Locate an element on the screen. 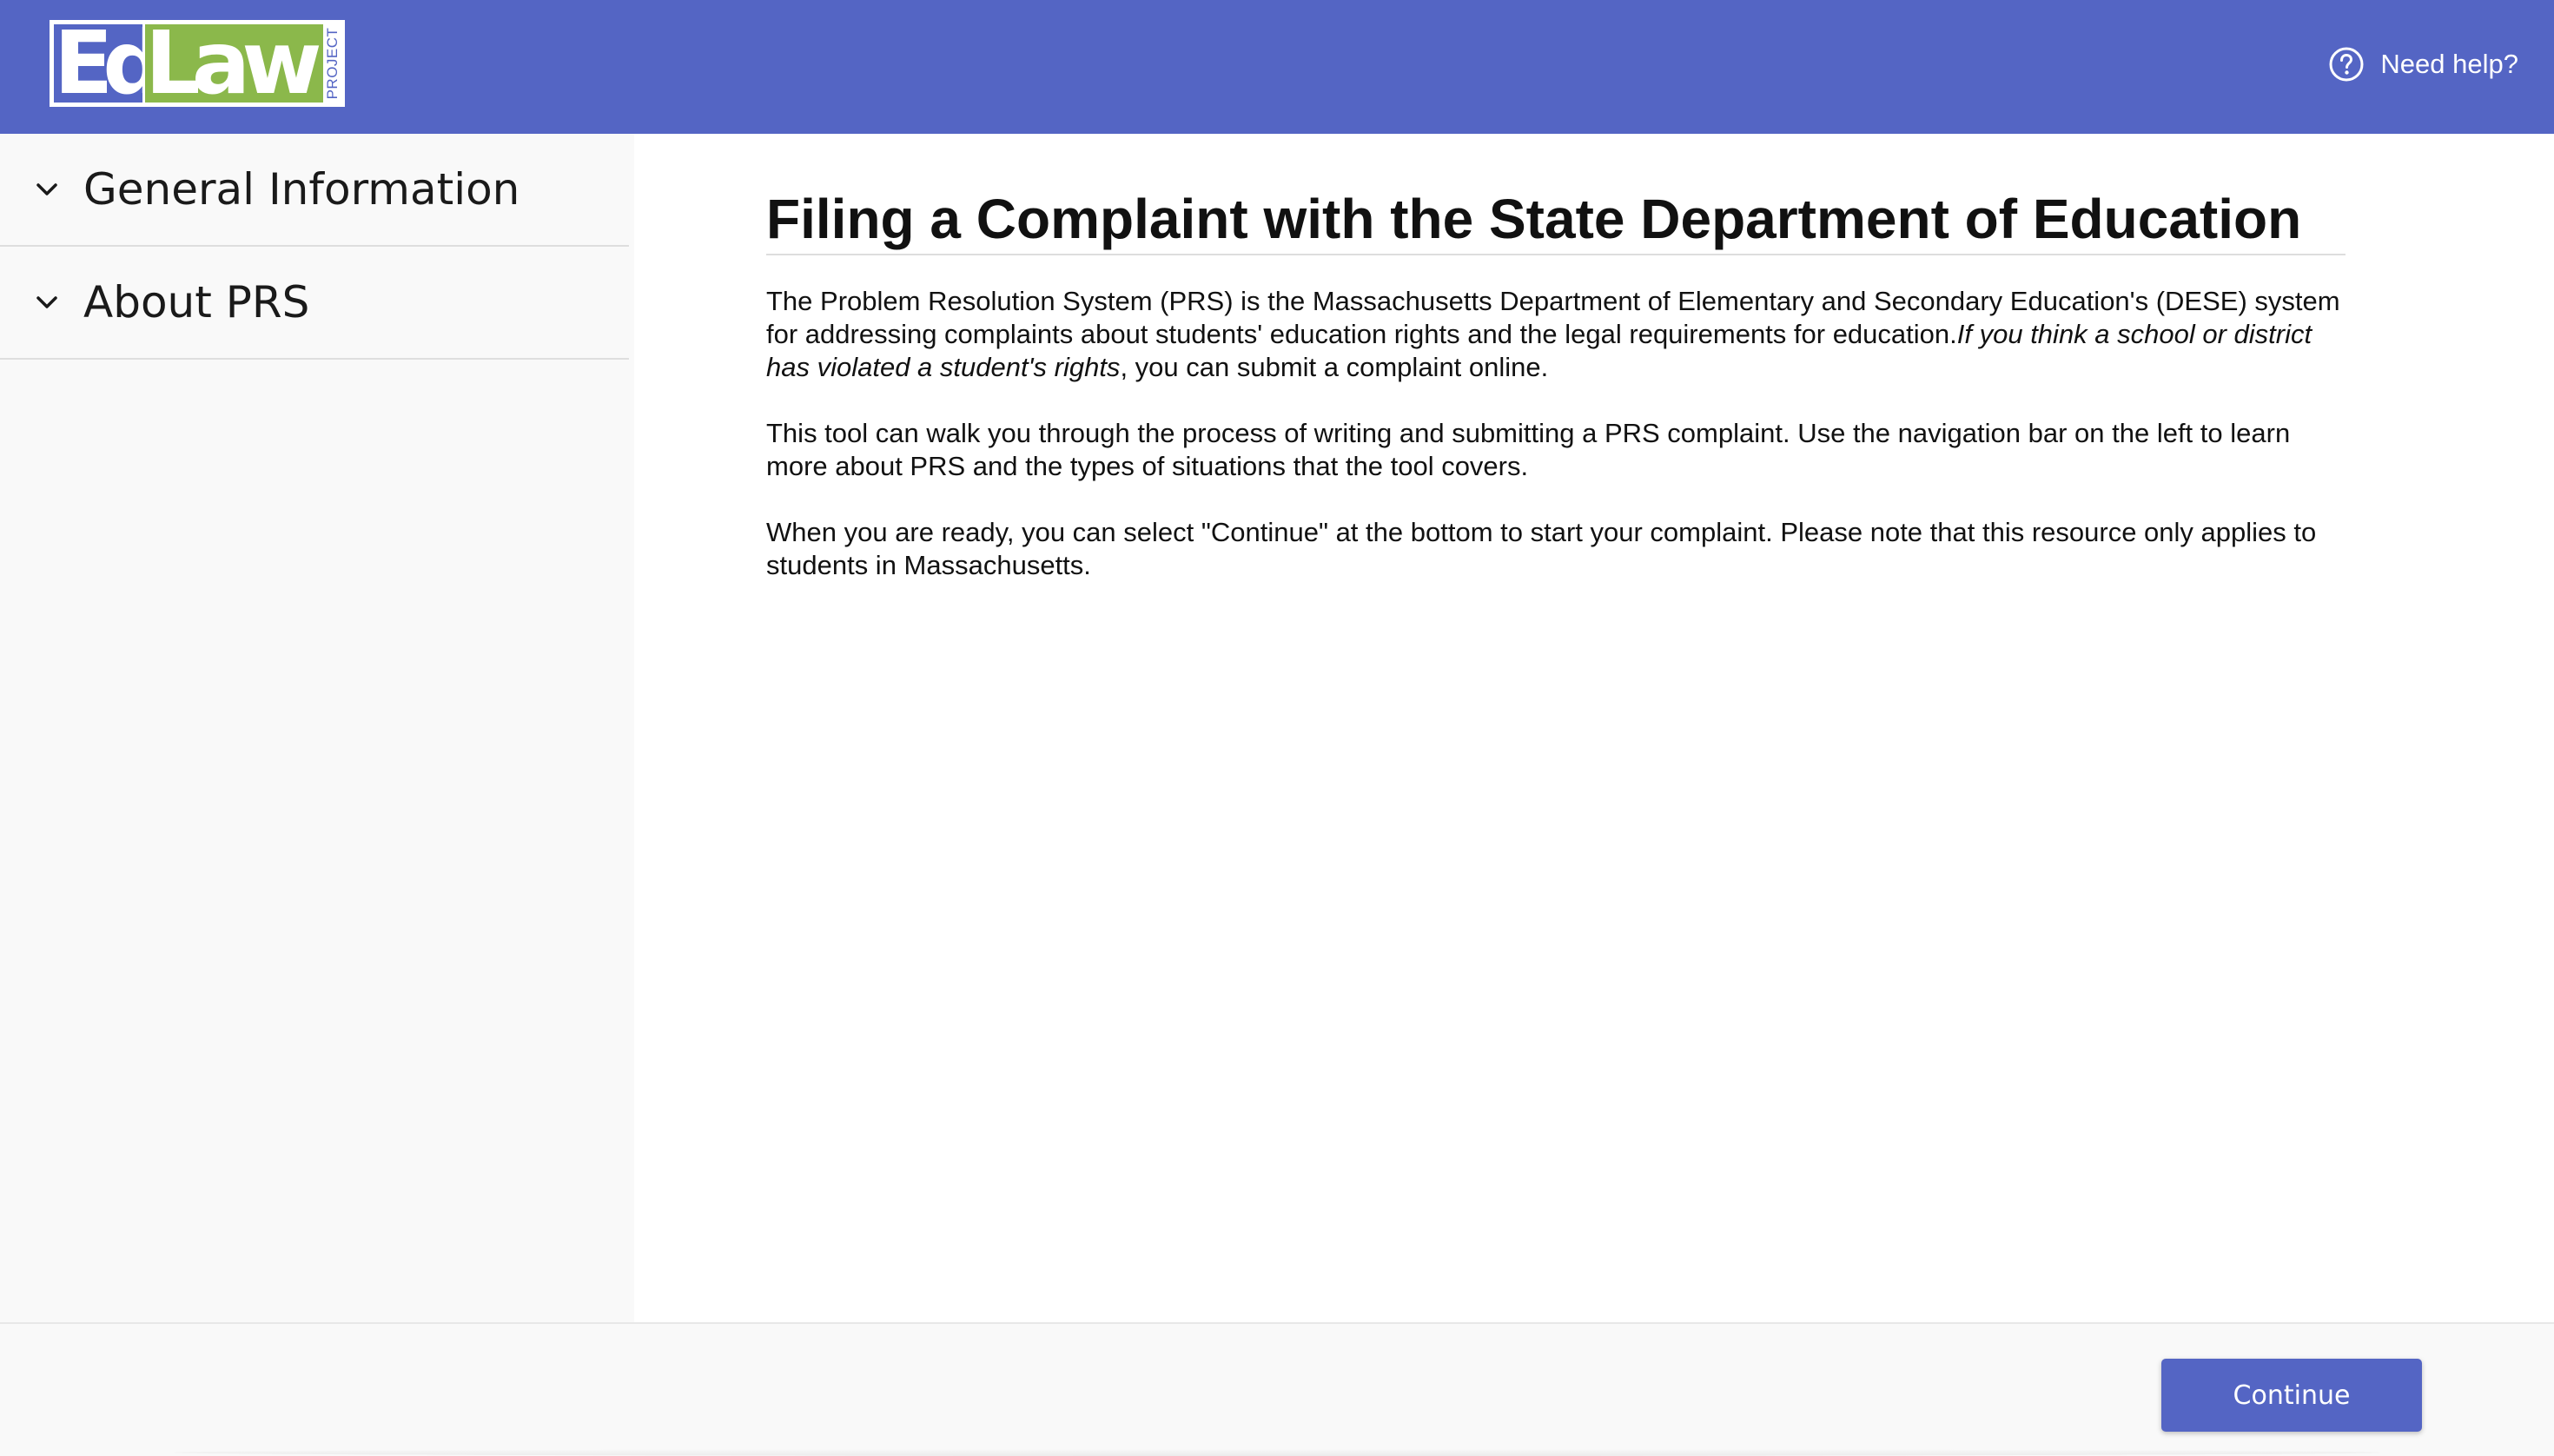  sidebar-item-about-prs: About PRS is located at coordinates (314, 303).